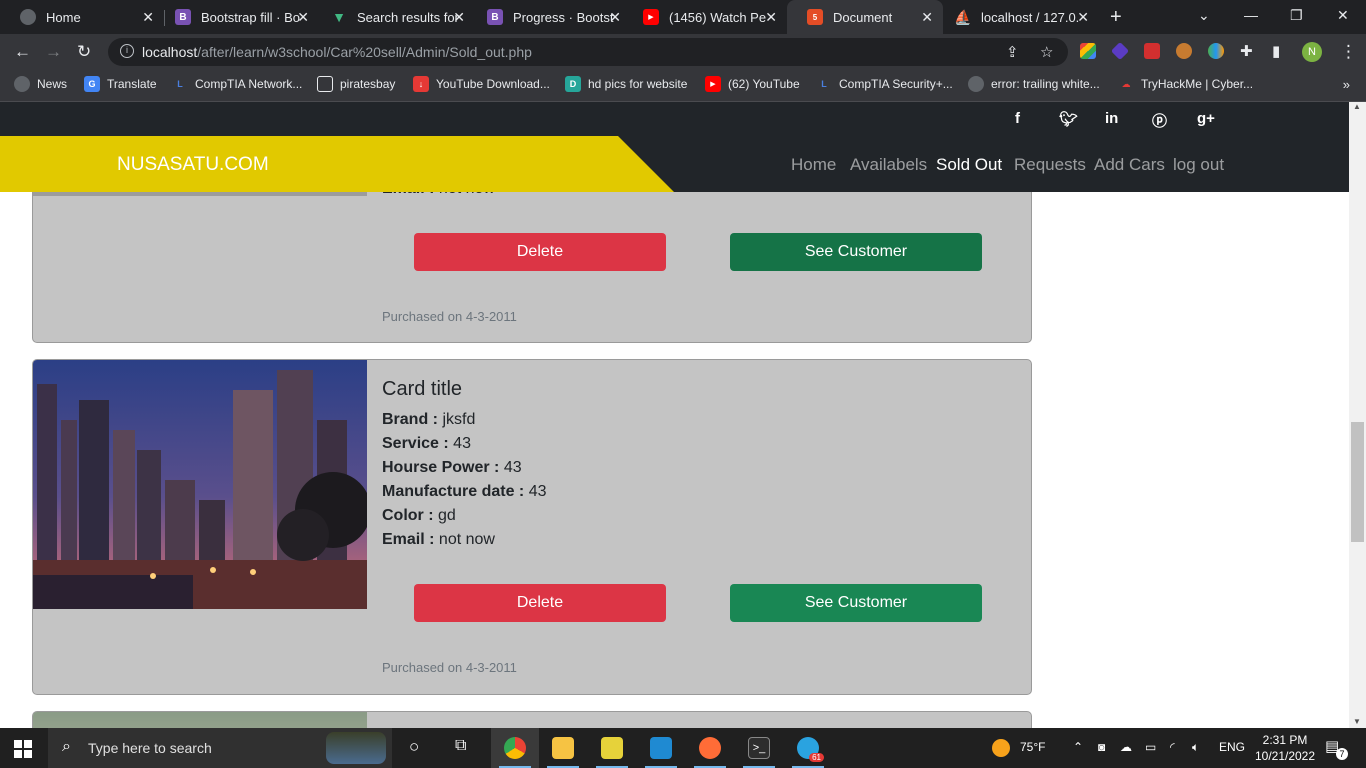 This screenshot has height=768, width=1366. I want to click on cookie-icon, so click(1184, 51).